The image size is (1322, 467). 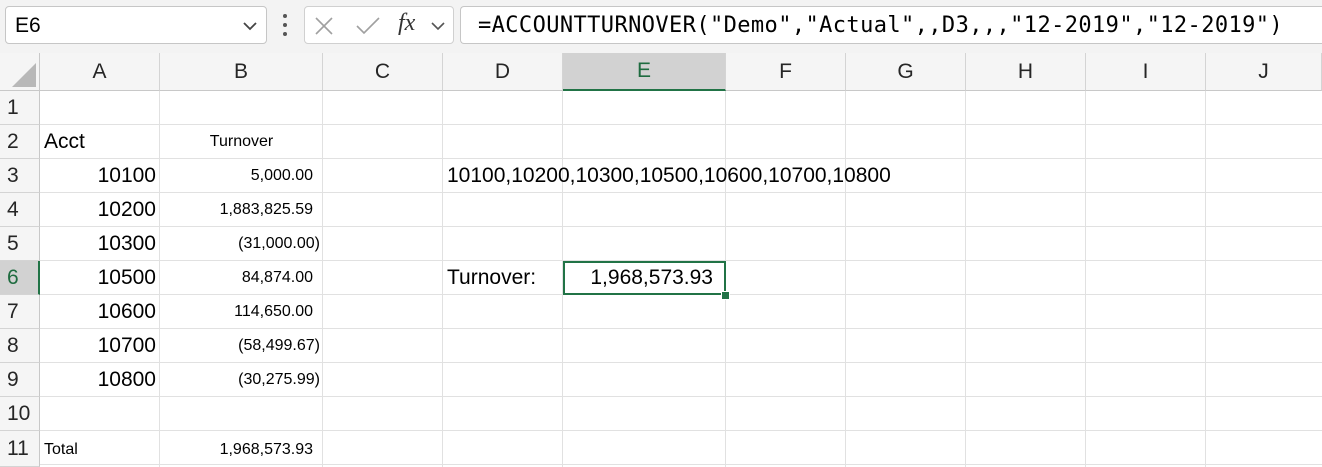 What do you see at coordinates (240, 380) in the screenshot?
I see `cell-b9: (30,275.99)` at bounding box center [240, 380].